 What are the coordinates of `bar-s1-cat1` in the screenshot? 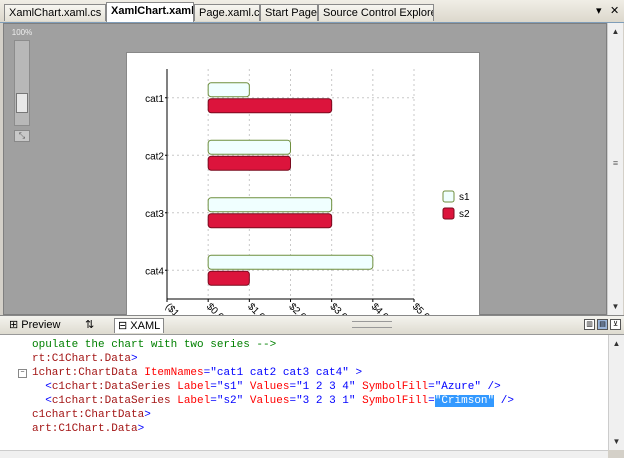 It's located at (228, 90).